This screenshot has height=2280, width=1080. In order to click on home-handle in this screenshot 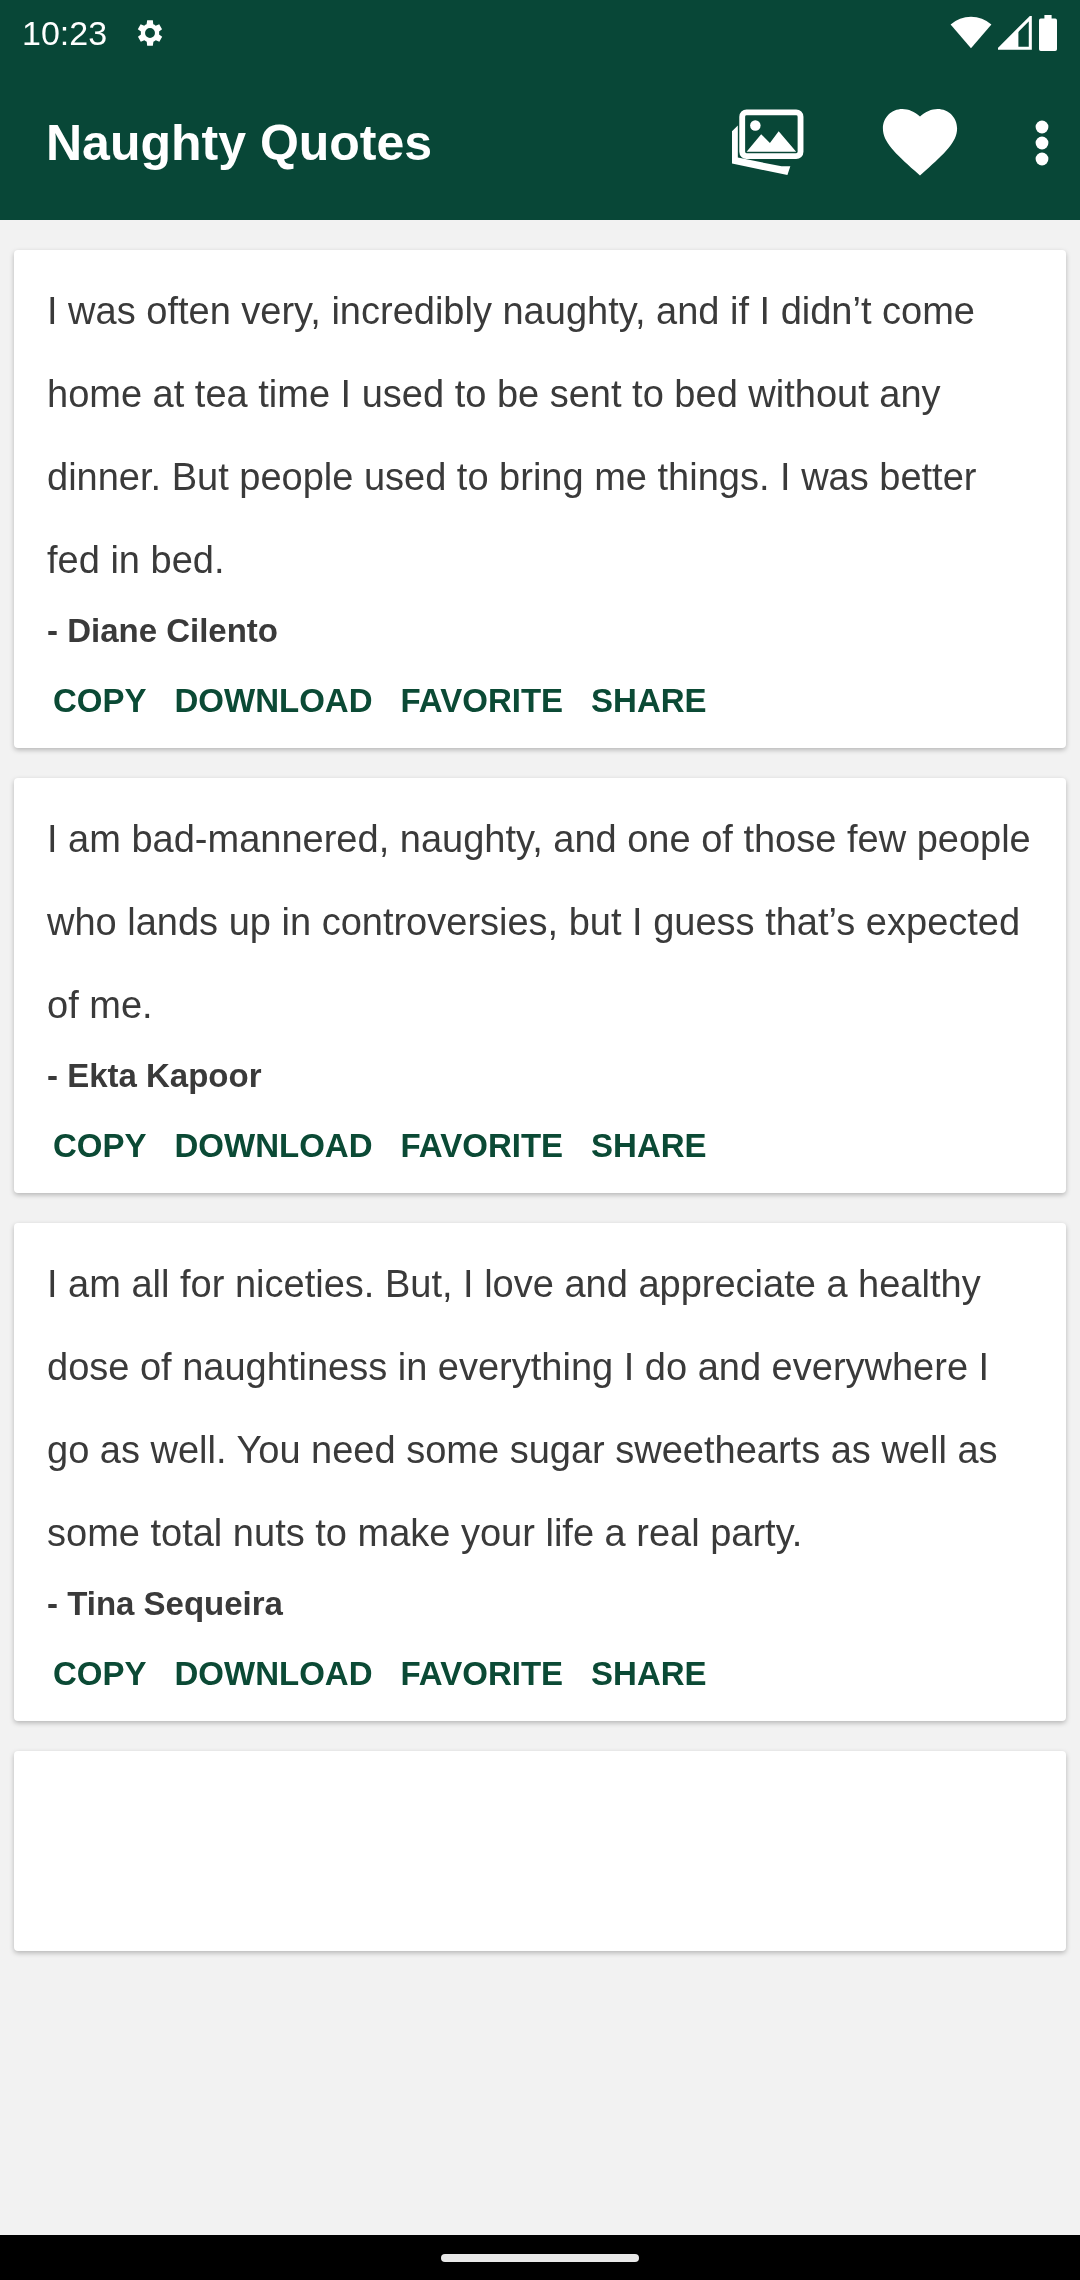, I will do `click(540, 2257)`.